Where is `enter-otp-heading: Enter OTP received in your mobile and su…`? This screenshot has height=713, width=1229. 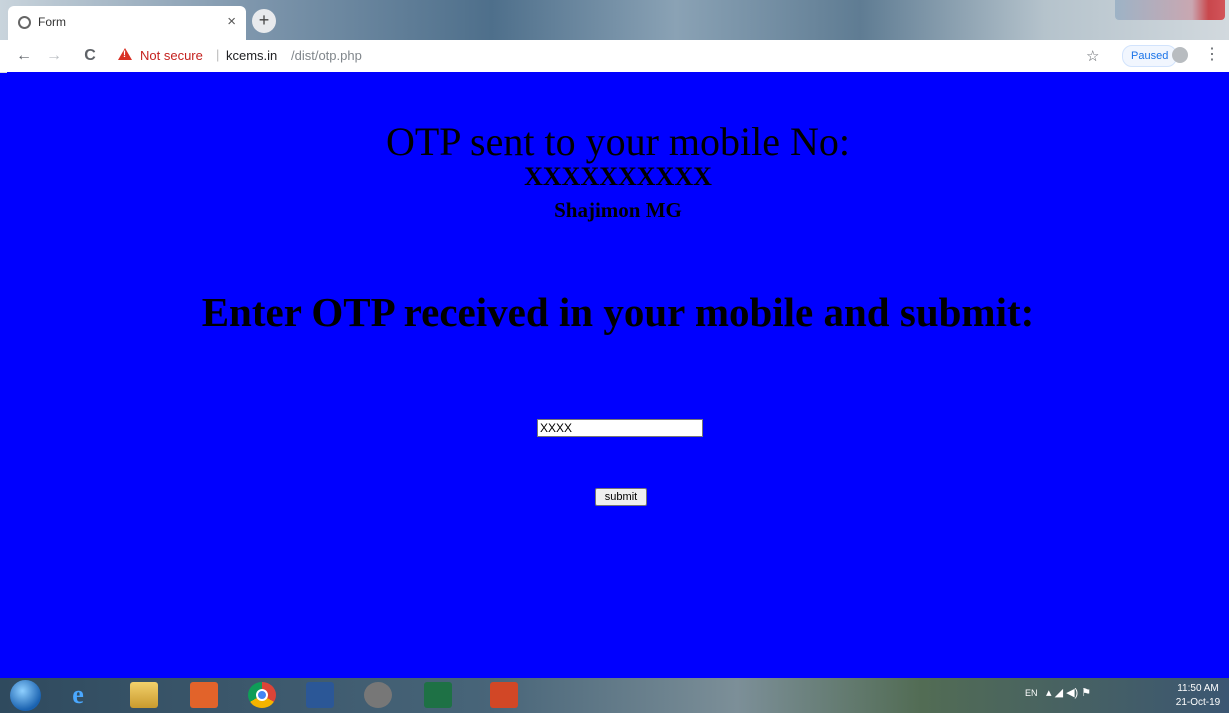
enter-otp-heading: Enter OTP received in your mobile and su… is located at coordinates (618, 312).